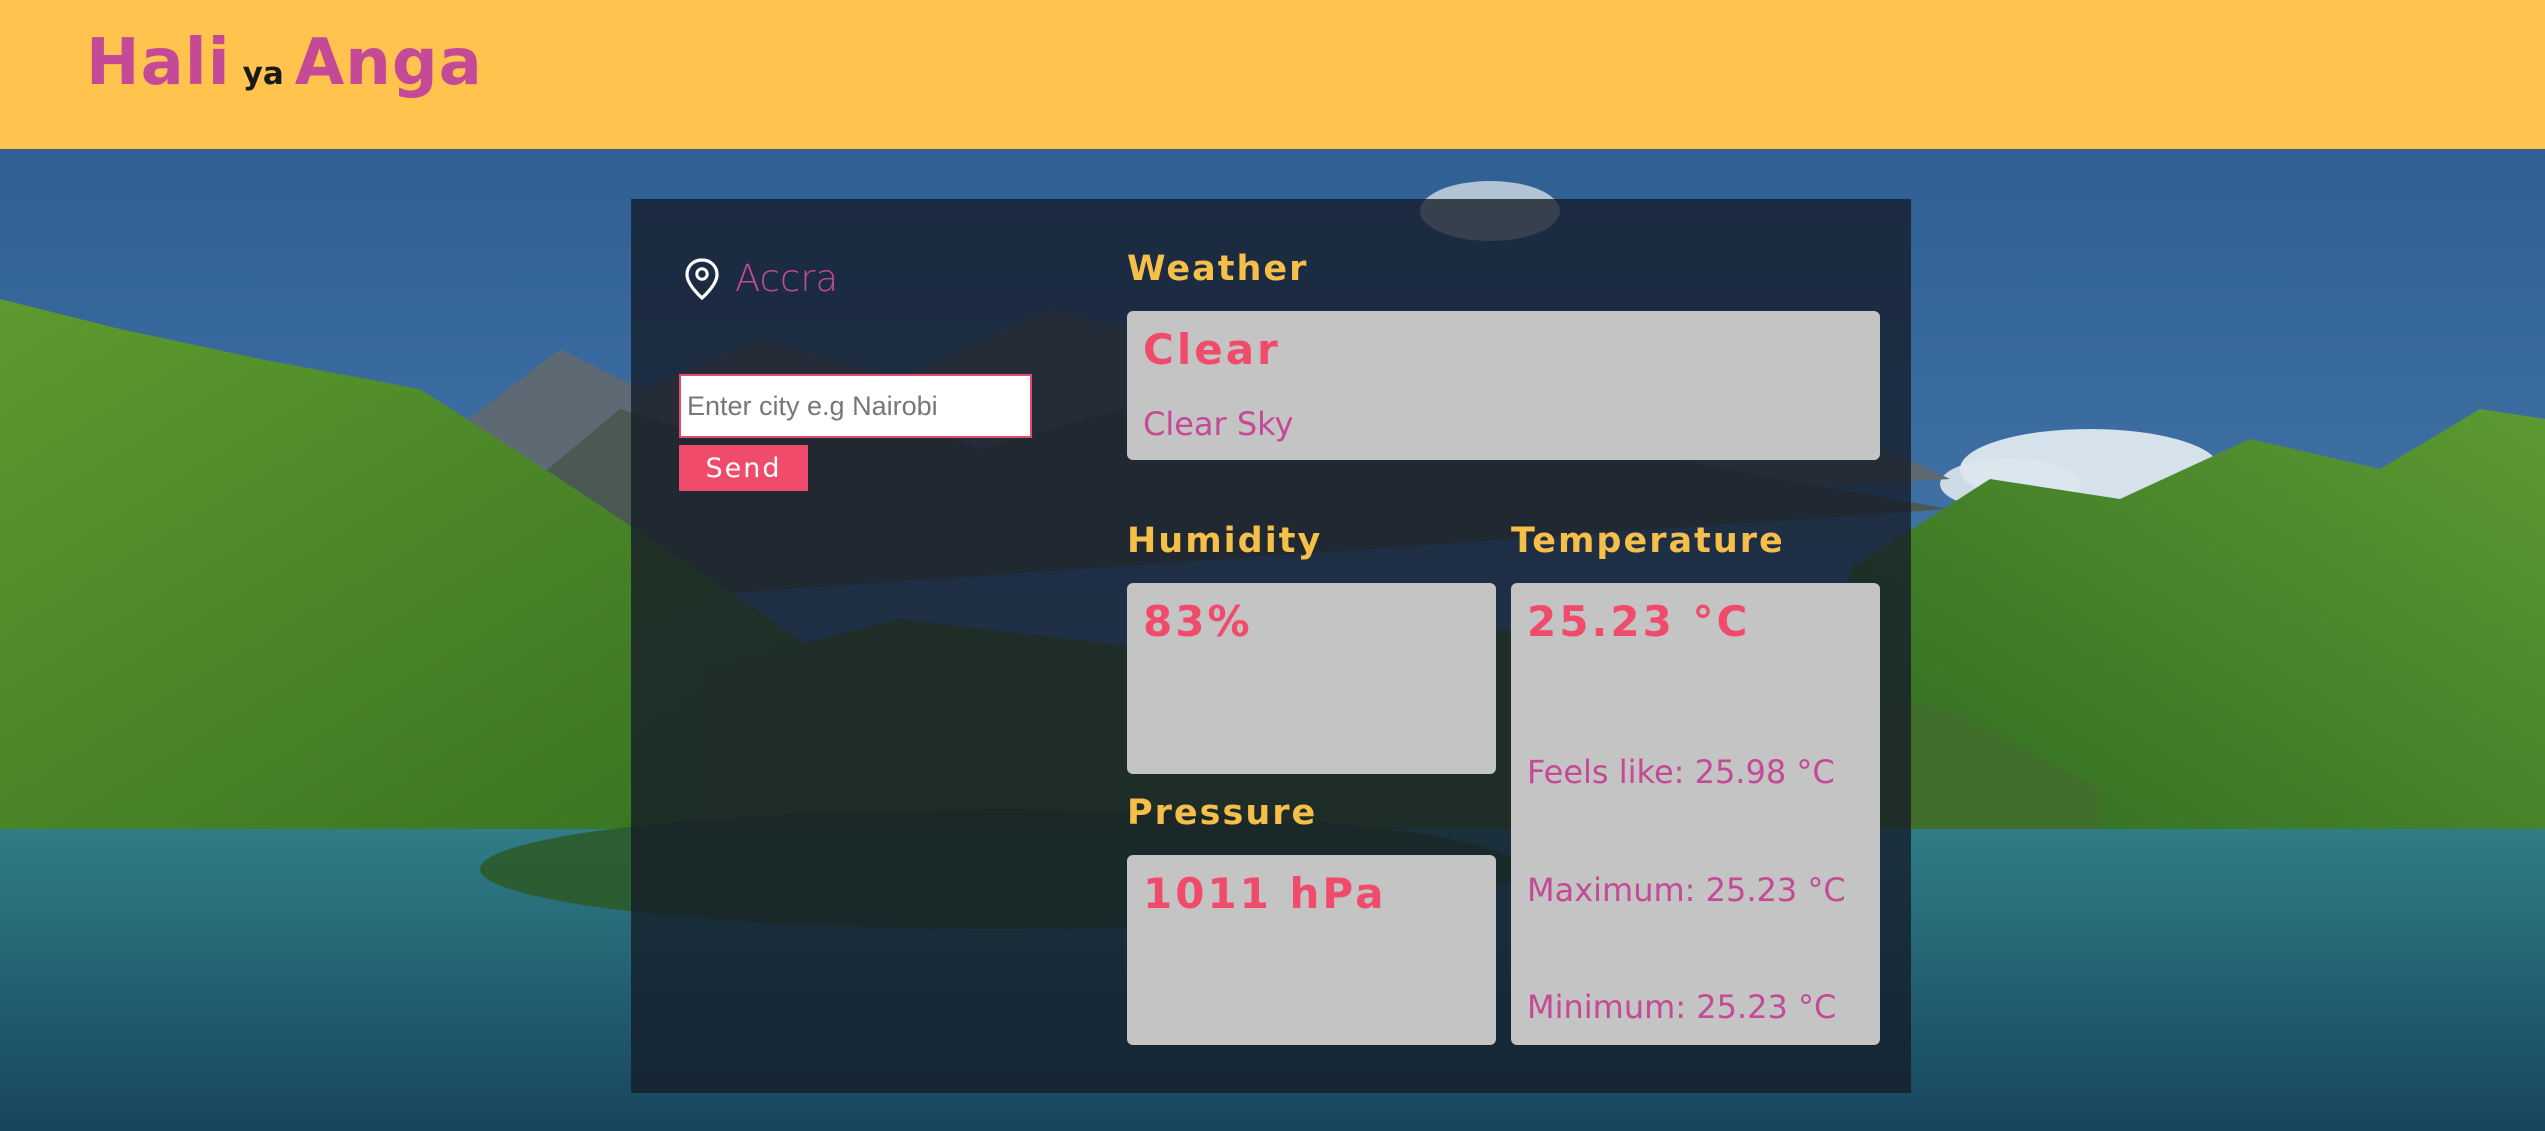 This screenshot has height=1131, width=2545. I want to click on pressure-card: 1011 hPa, so click(1311, 950).